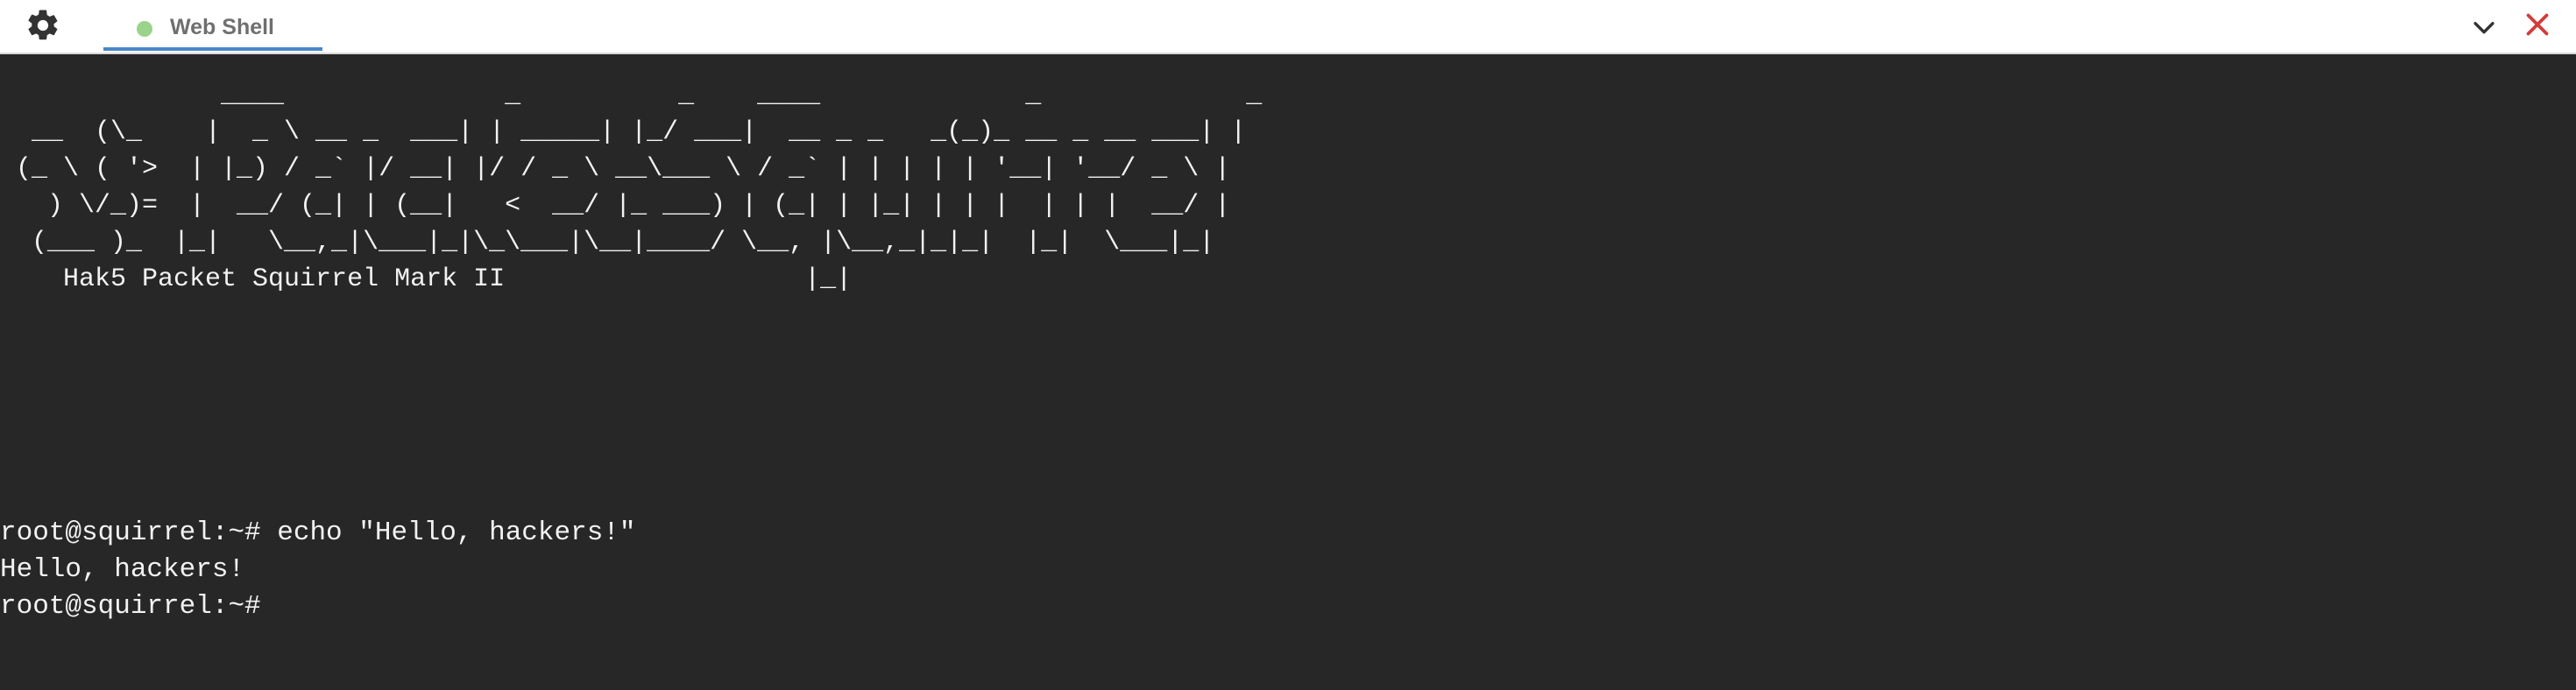  Describe the element at coordinates (318, 533) in the screenshot. I see `command-line: root@squirrel:~# echo "Hello, hackers!"` at that location.